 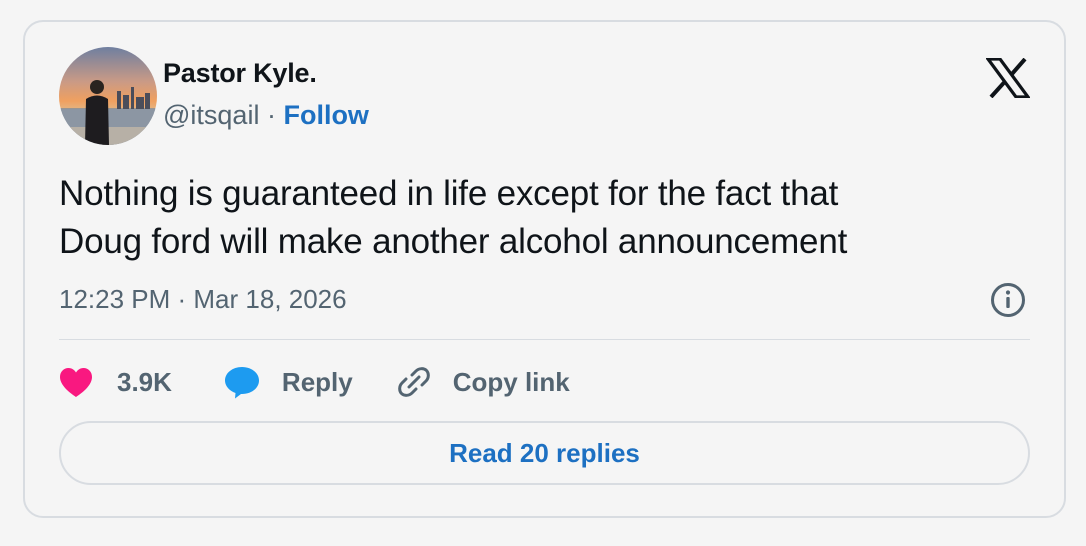 I want to click on tweet-timestamp: 12:23 PM · Mar 18, 2026, so click(x=203, y=299).